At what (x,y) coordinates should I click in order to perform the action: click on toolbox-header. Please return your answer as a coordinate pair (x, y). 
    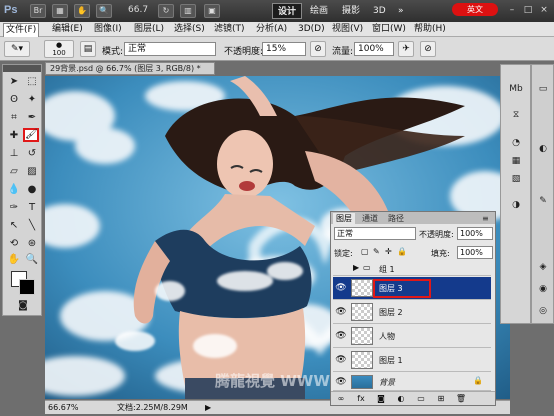
    Looking at the image, I should click on (22, 68).